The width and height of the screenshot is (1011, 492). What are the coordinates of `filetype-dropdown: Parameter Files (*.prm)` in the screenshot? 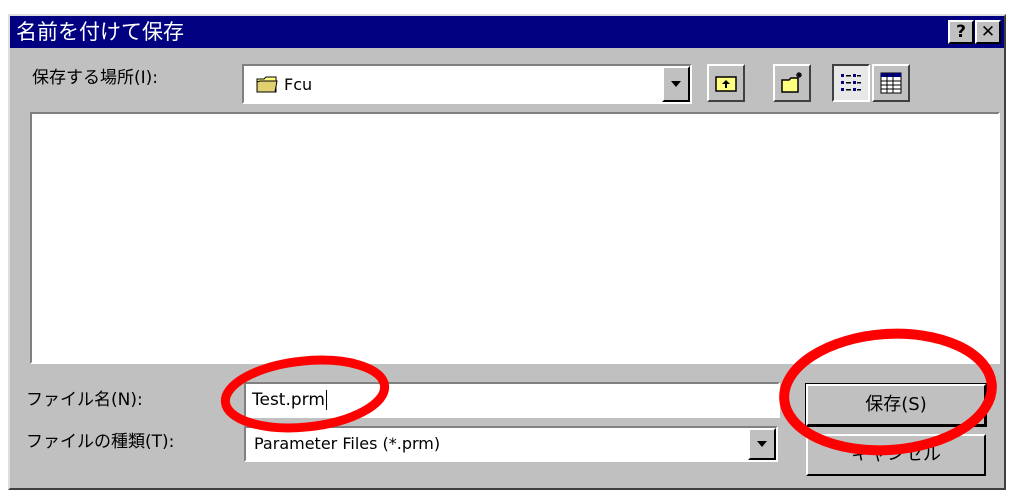 It's located at (511, 444).